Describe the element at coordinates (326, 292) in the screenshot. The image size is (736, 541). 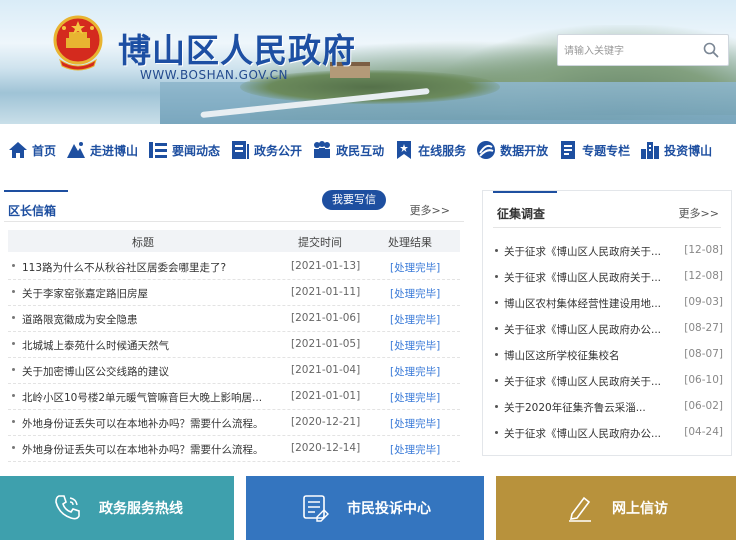
I see `letter-date: [2021-01-11]` at that location.